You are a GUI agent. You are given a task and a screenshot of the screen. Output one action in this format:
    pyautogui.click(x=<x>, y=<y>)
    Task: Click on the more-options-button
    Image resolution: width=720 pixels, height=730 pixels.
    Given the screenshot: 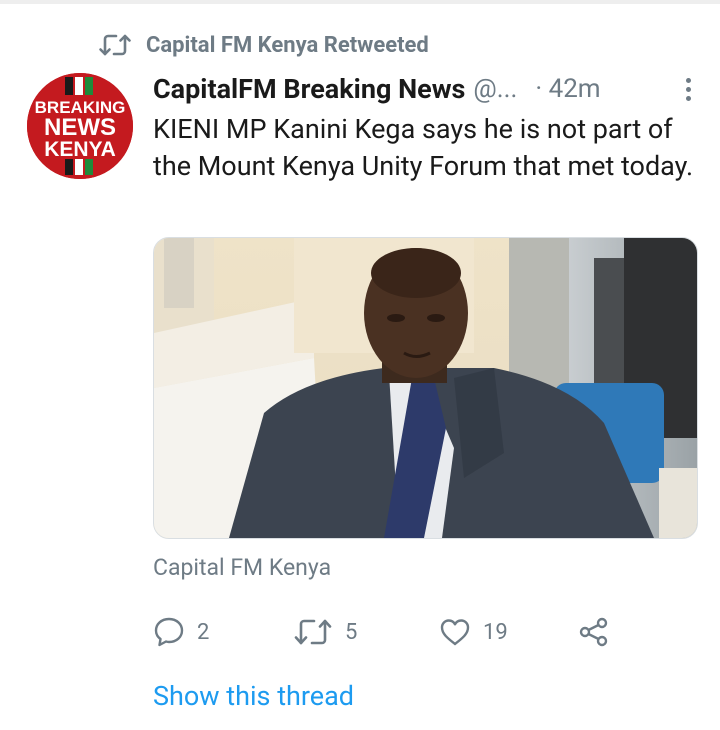 What is the action you would take?
    pyautogui.click(x=688, y=89)
    